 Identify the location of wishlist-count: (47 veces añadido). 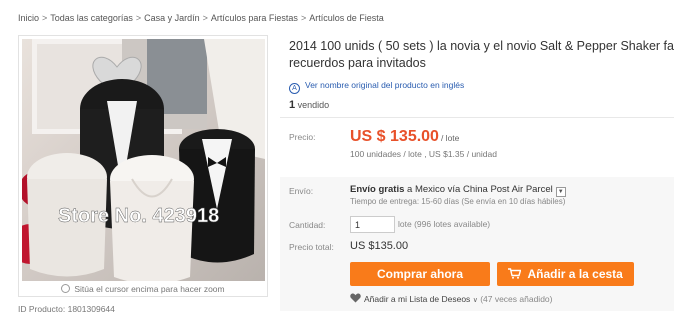
(516, 299).